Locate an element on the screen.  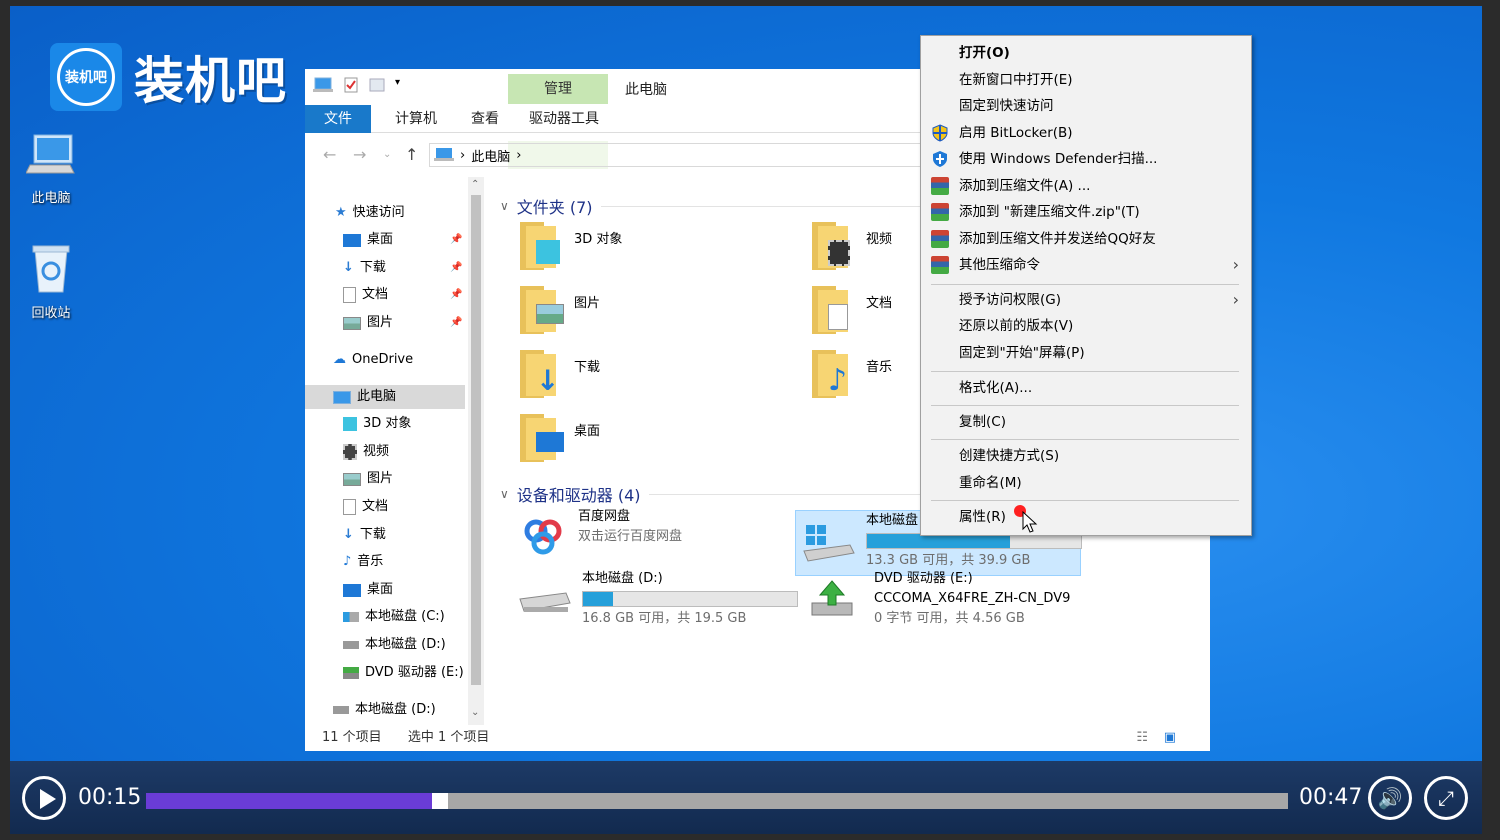
drive-usage-bar is located at coordinates (690, 599).